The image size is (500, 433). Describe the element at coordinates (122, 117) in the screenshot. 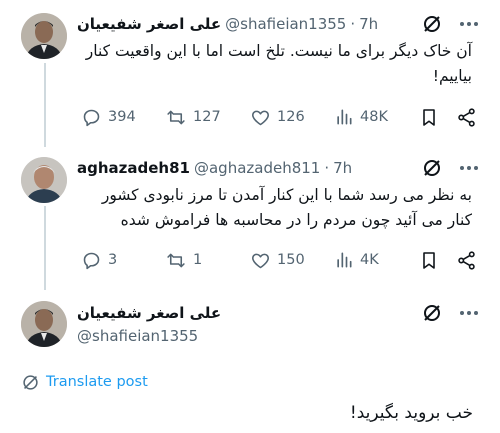

I see `reply-count: 394` at that location.